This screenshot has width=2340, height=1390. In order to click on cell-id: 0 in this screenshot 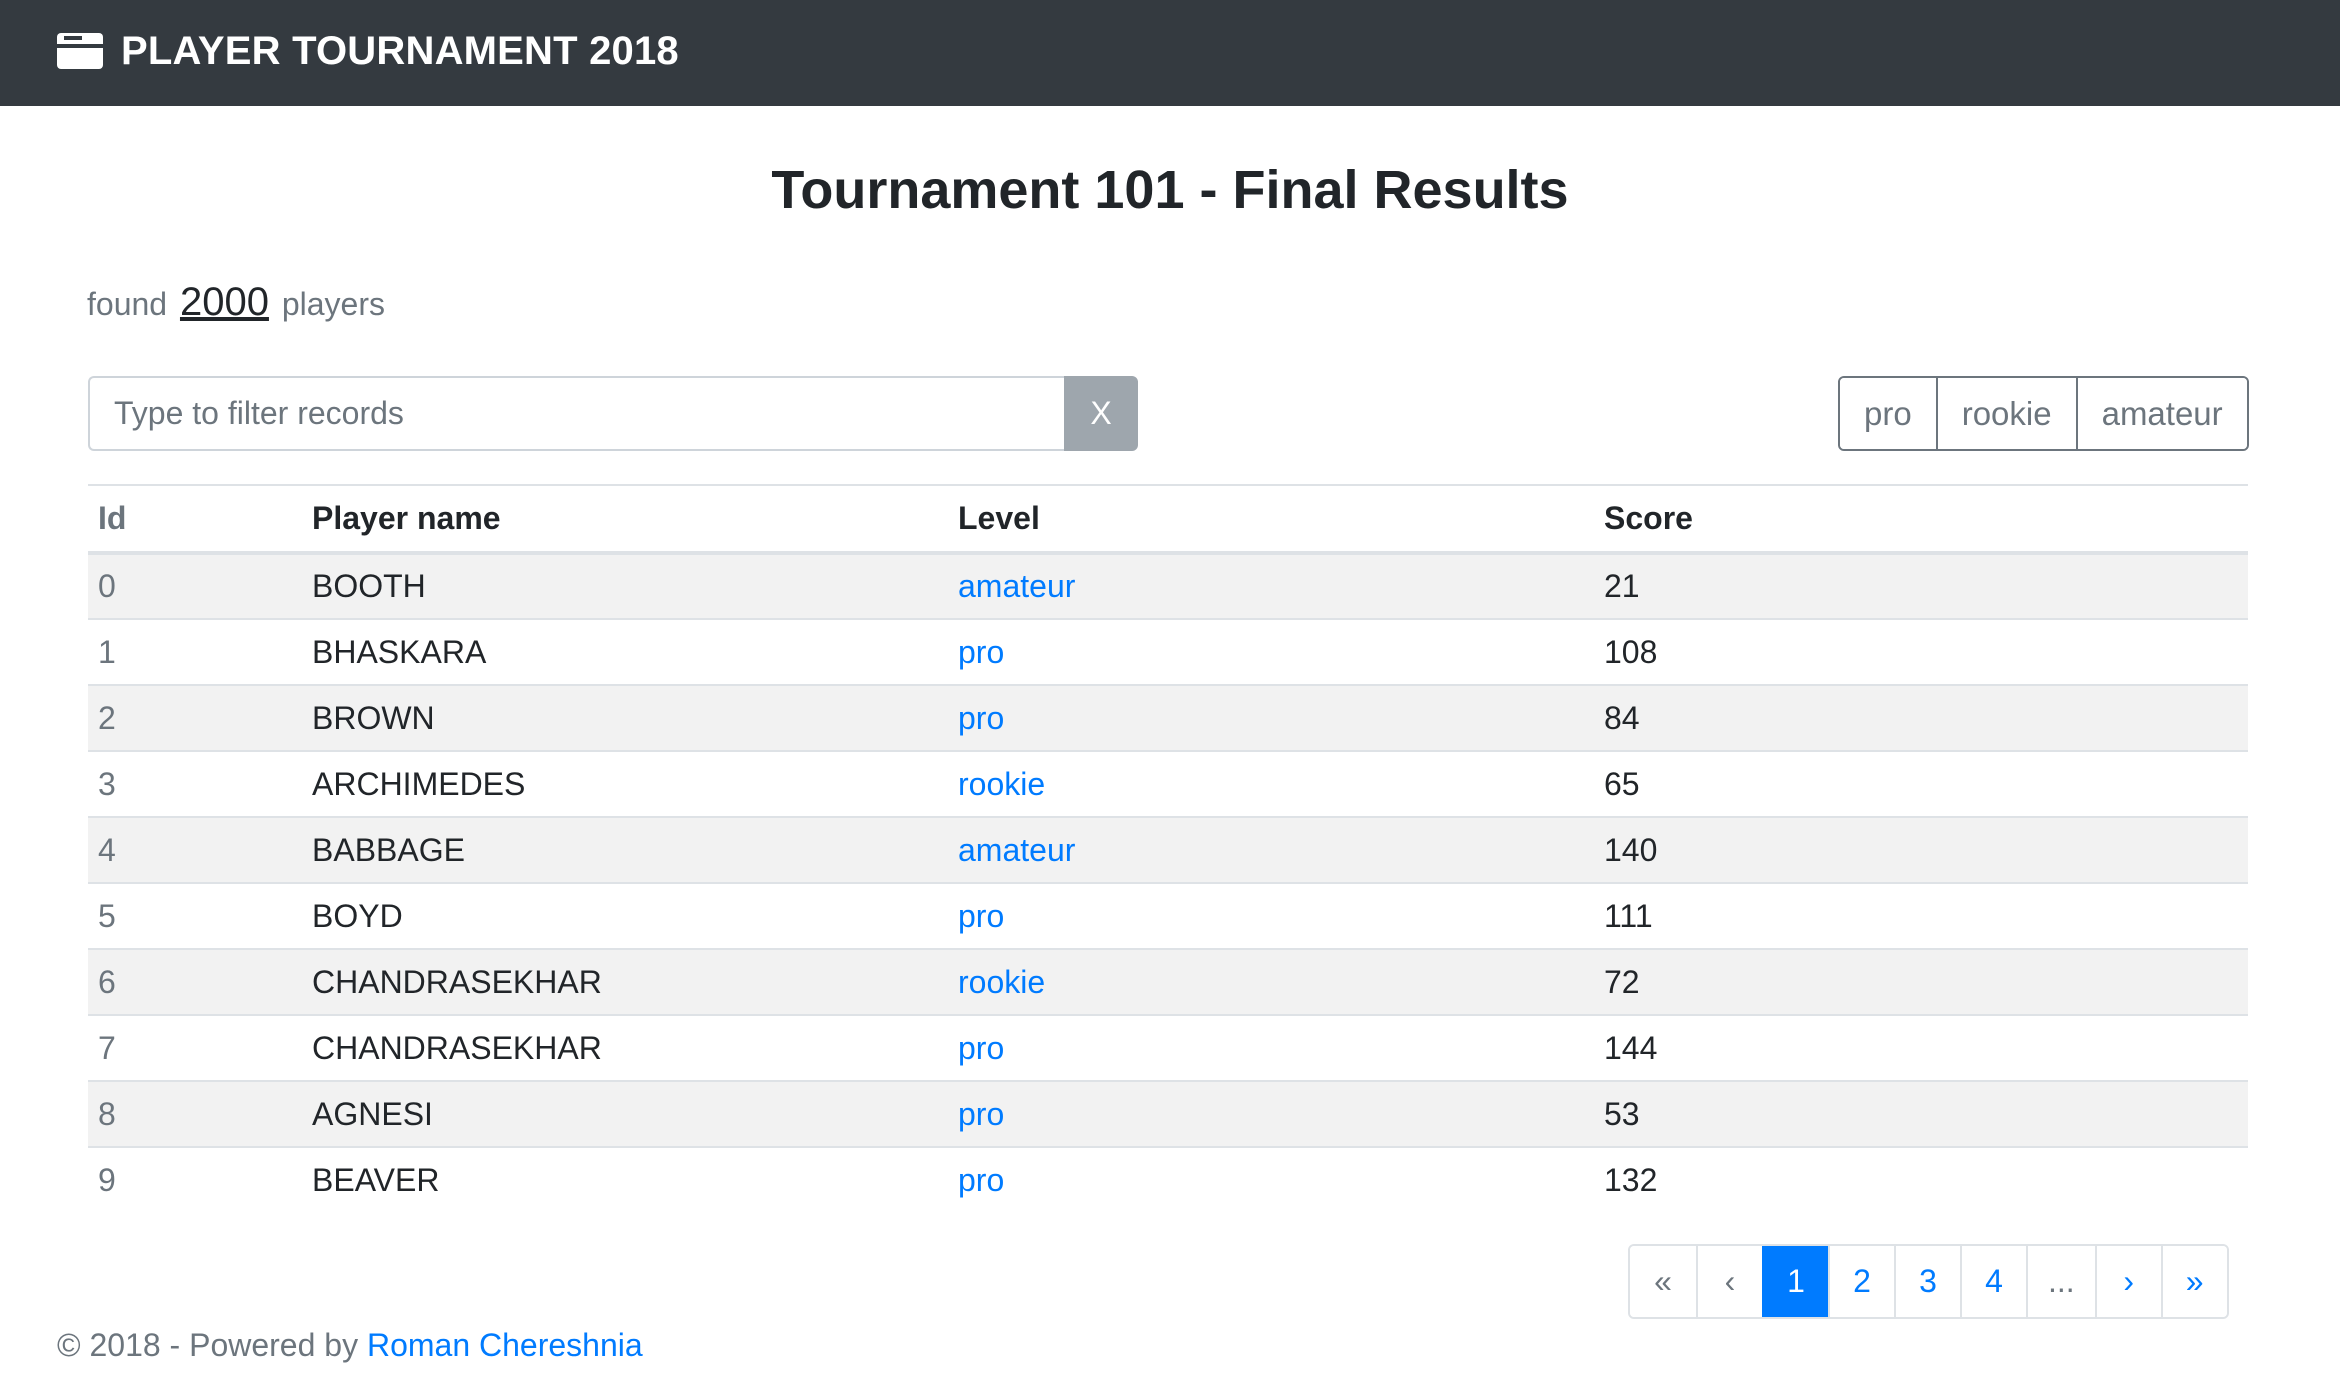, I will do `click(195, 586)`.